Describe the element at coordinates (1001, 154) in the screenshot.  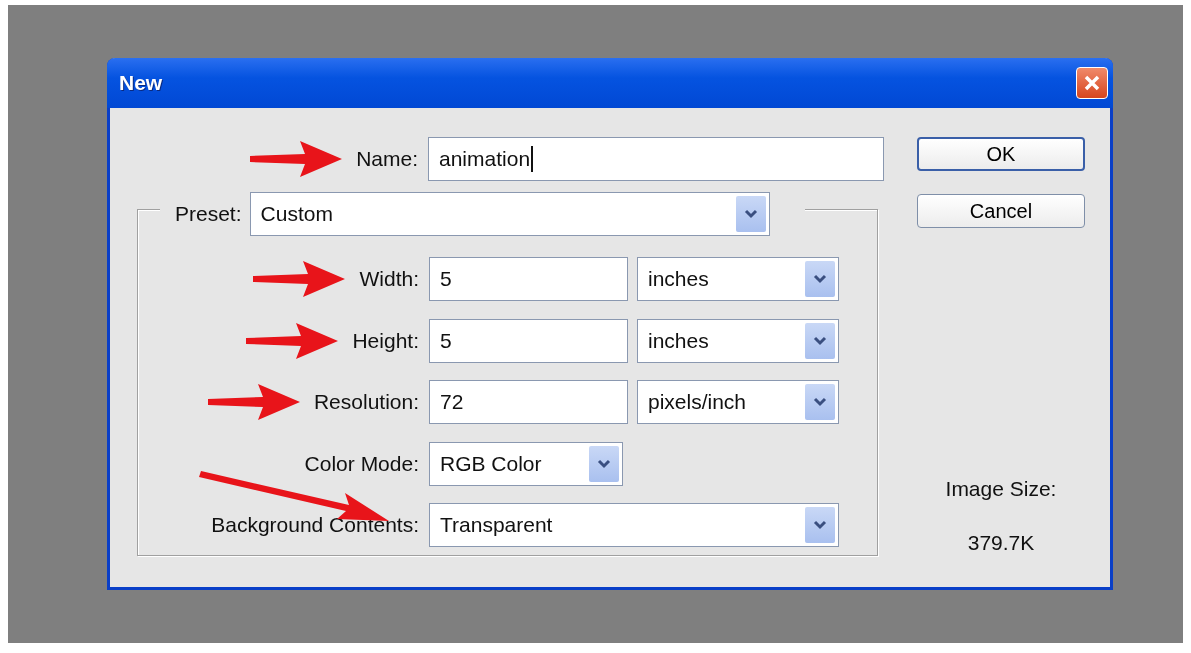
I see `dialog-button: OK` at that location.